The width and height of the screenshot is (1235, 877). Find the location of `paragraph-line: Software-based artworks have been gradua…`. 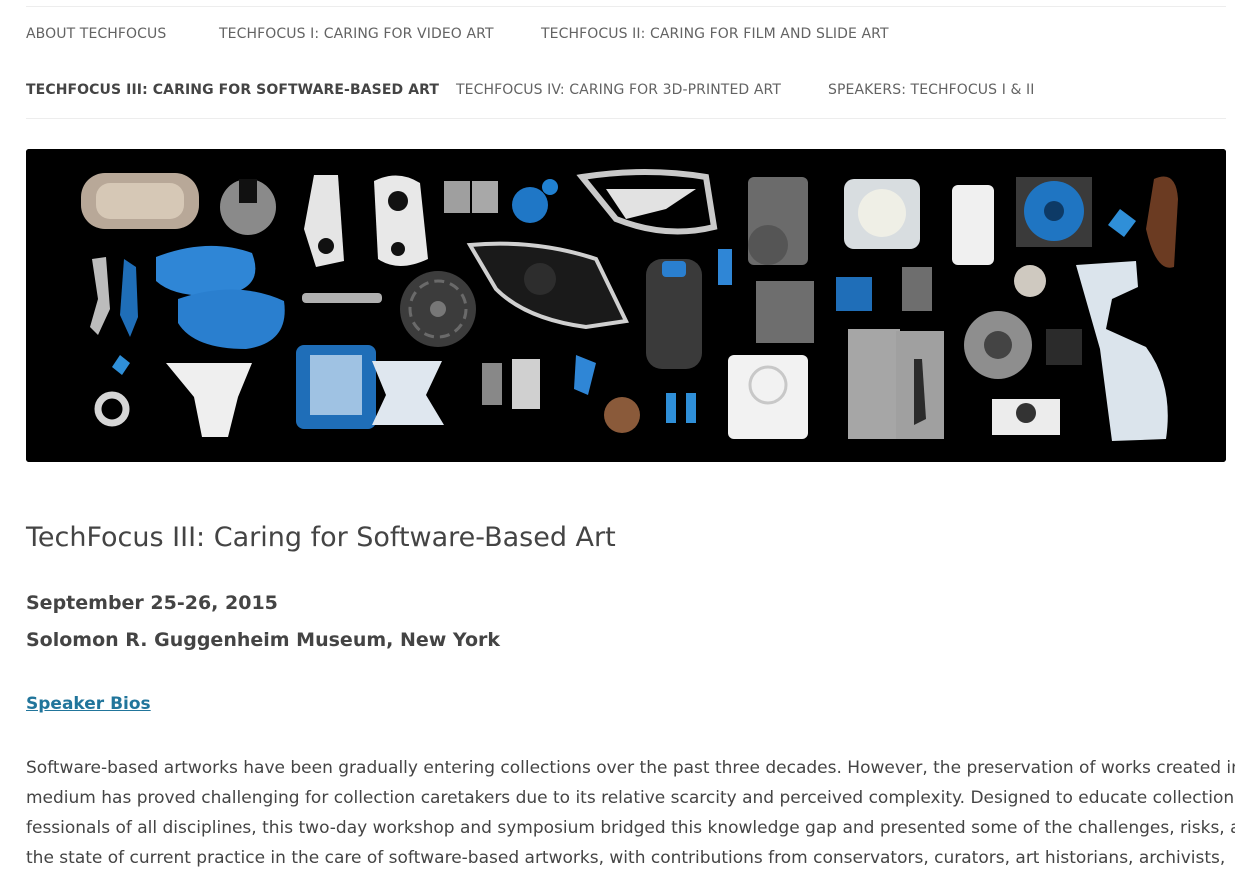

paragraph-line: Software-based artworks have been gradua… is located at coordinates (630, 768).